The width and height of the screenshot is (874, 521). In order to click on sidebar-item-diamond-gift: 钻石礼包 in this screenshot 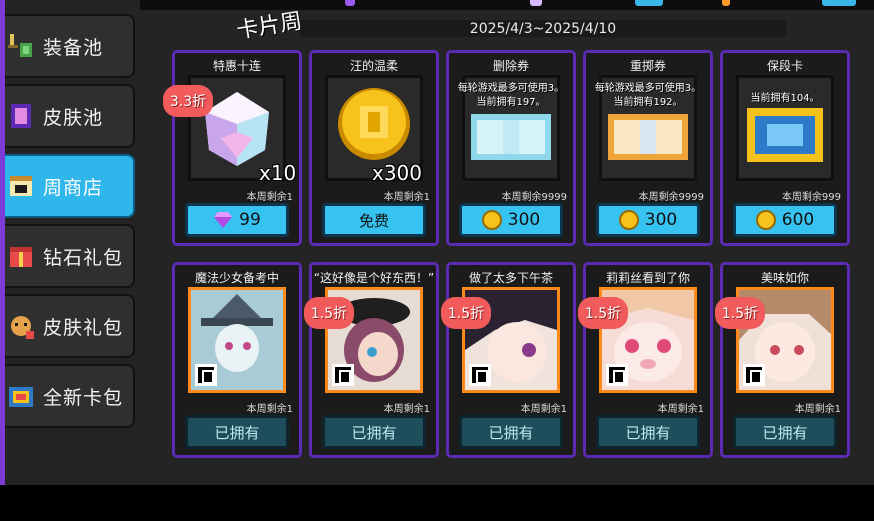, I will do `click(67, 256)`.